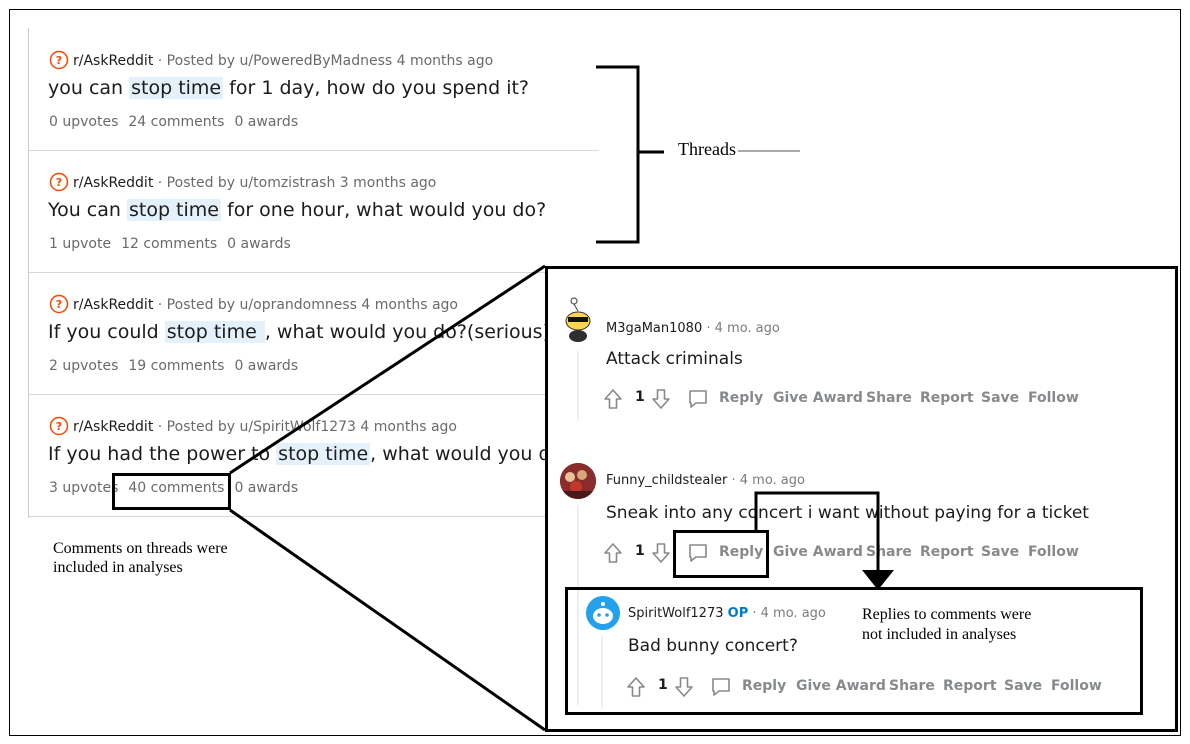 This screenshot has width=1190, height=744. I want to click on reply-arrow, so click(817, 531).